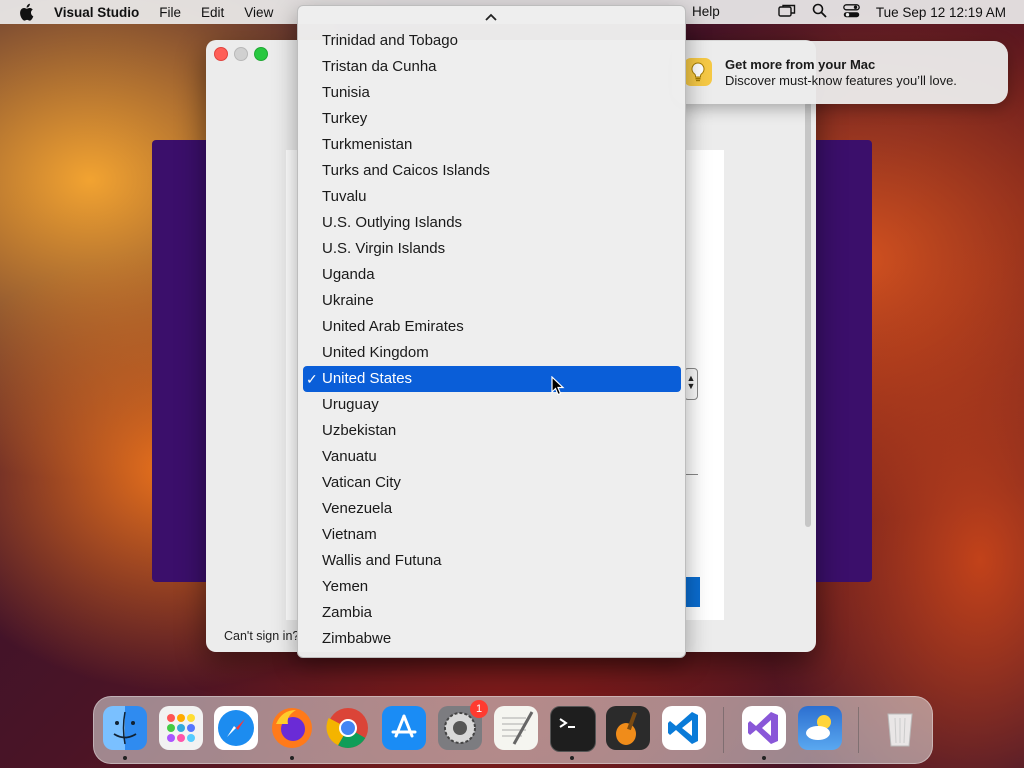  I want to click on background-panel-right, so click(844, 361).